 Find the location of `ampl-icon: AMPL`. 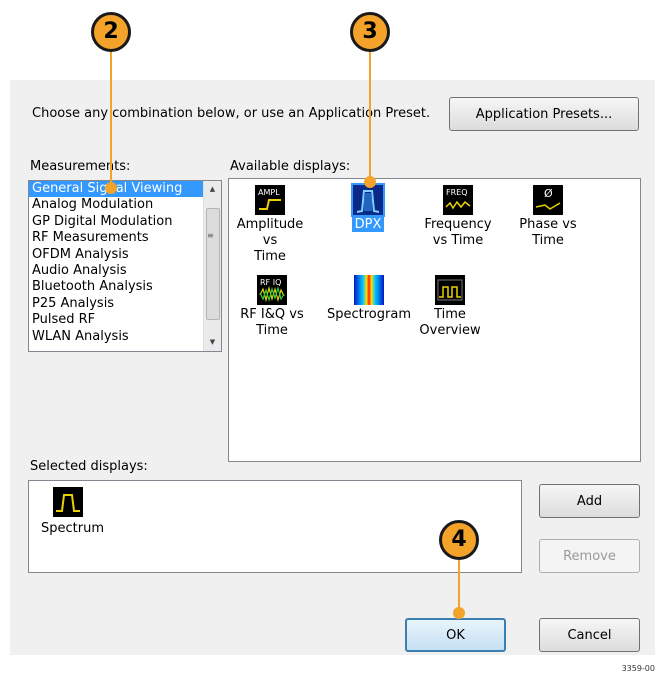

ampl-icon: AMPL is located at coordinates (270, 200).